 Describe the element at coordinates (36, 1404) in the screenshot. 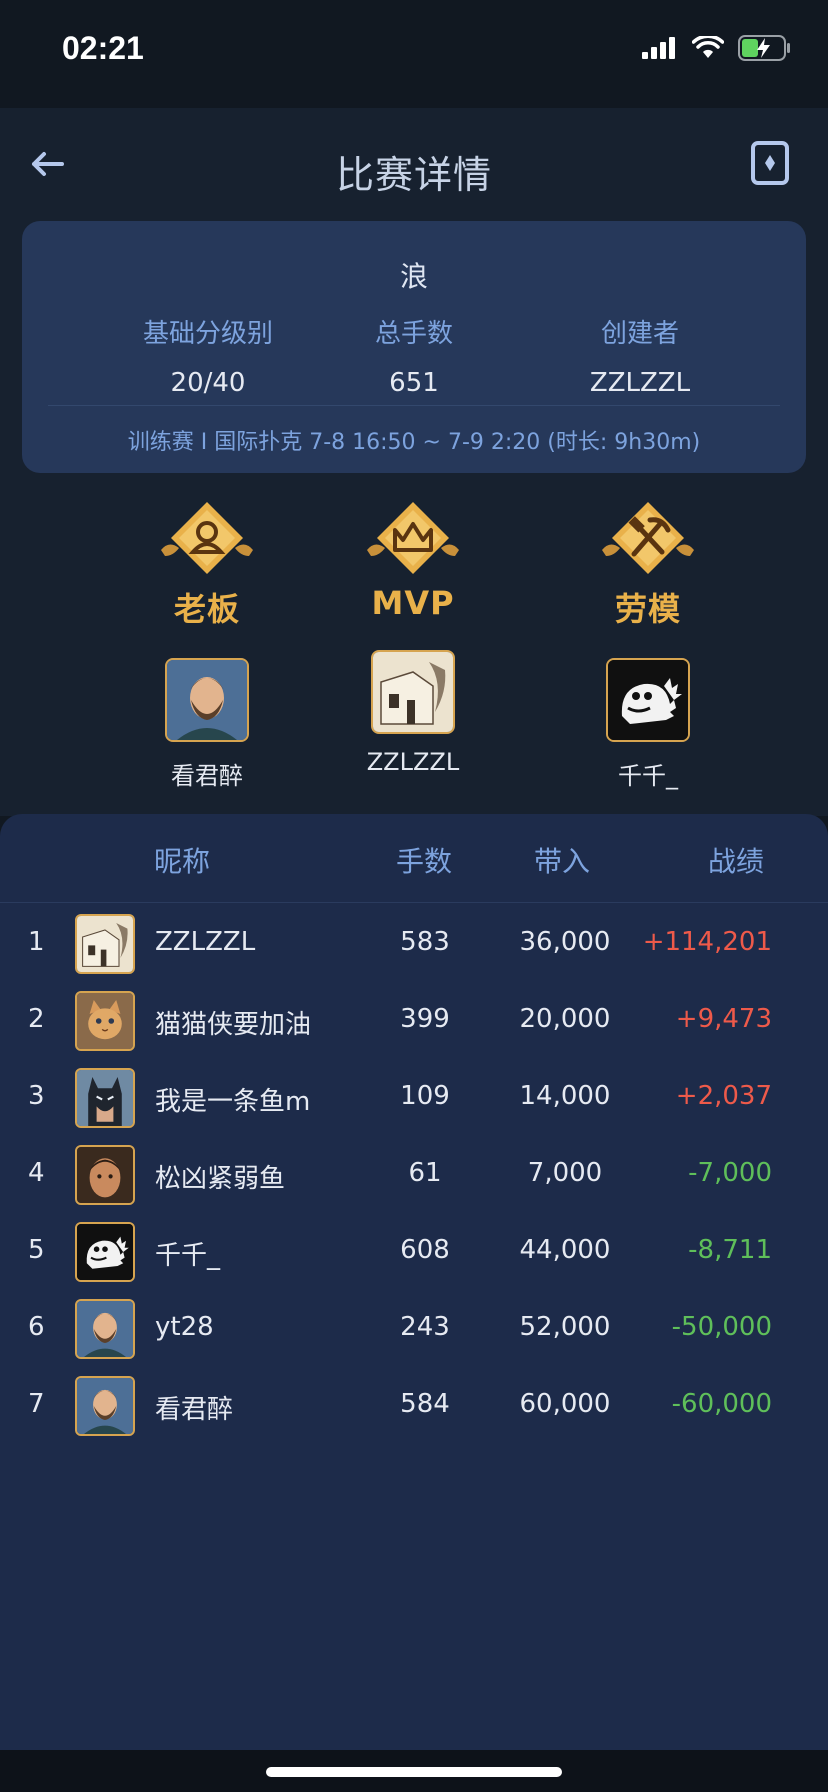

I see `row-rank: 7` at that location.